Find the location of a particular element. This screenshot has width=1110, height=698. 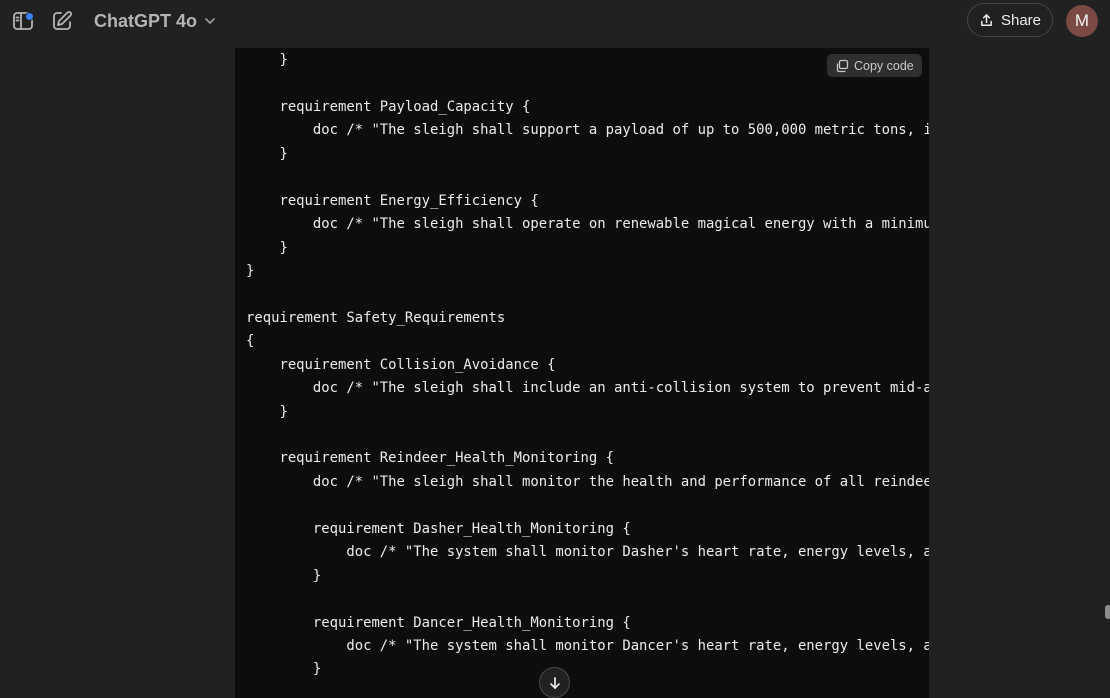

page-scrollbar is located at coordinates (1107, 612).